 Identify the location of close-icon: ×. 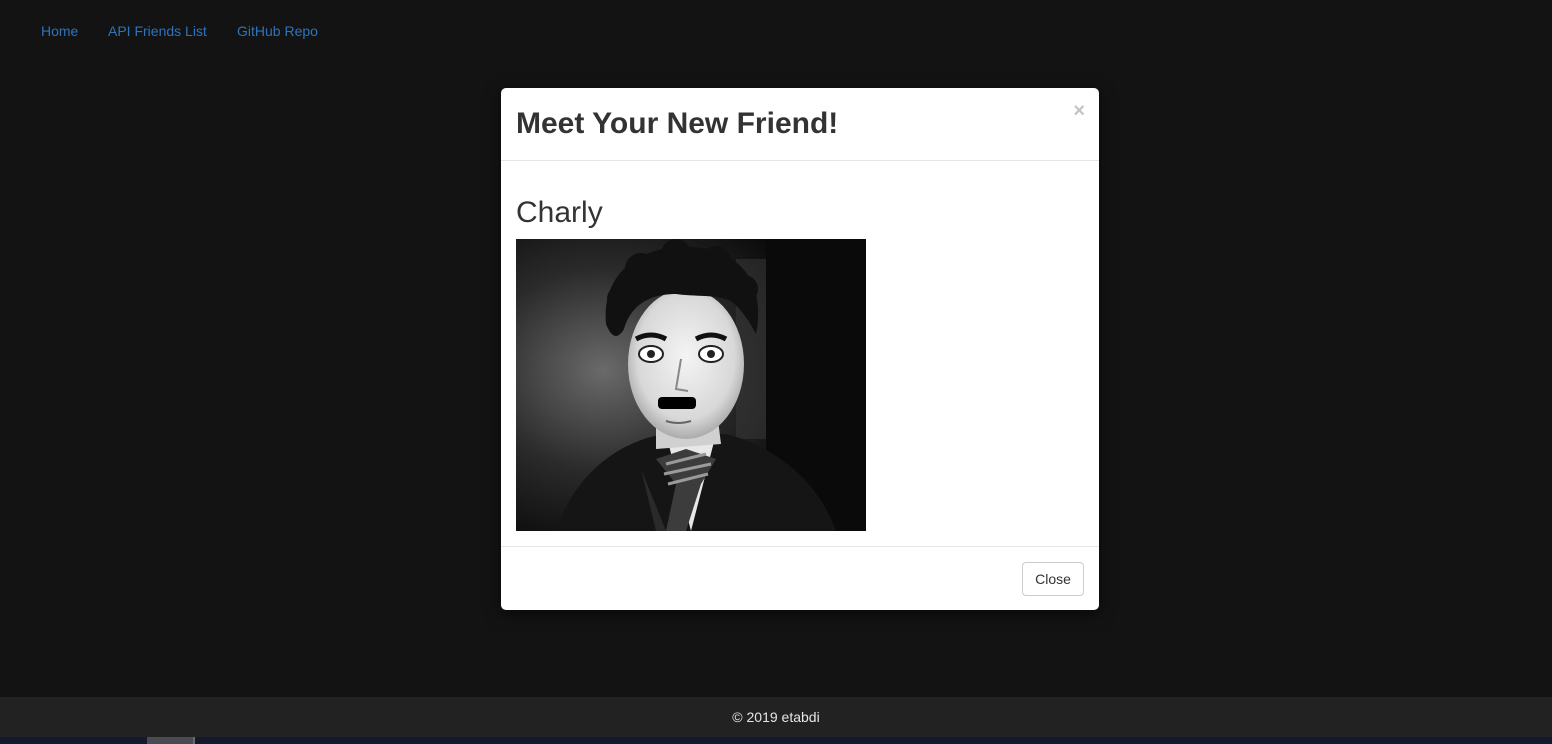
(1079, 111).